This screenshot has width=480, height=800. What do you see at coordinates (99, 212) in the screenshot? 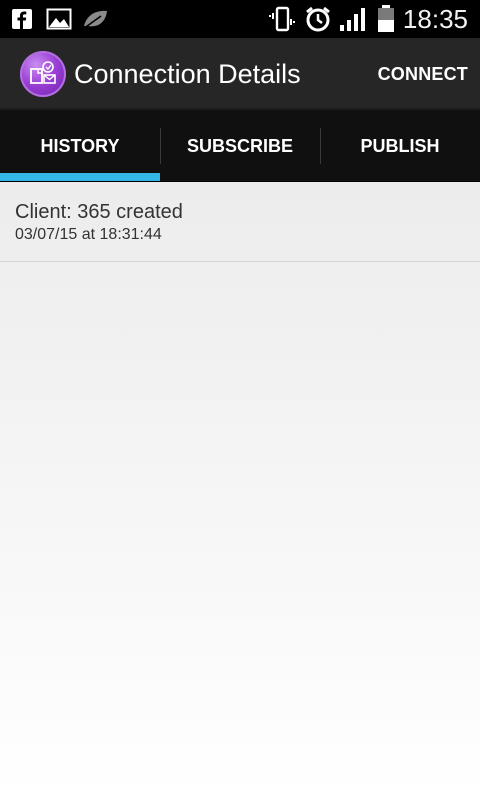
I see `history-item-title: Client: 365 created` at bounding box center [99, 212].